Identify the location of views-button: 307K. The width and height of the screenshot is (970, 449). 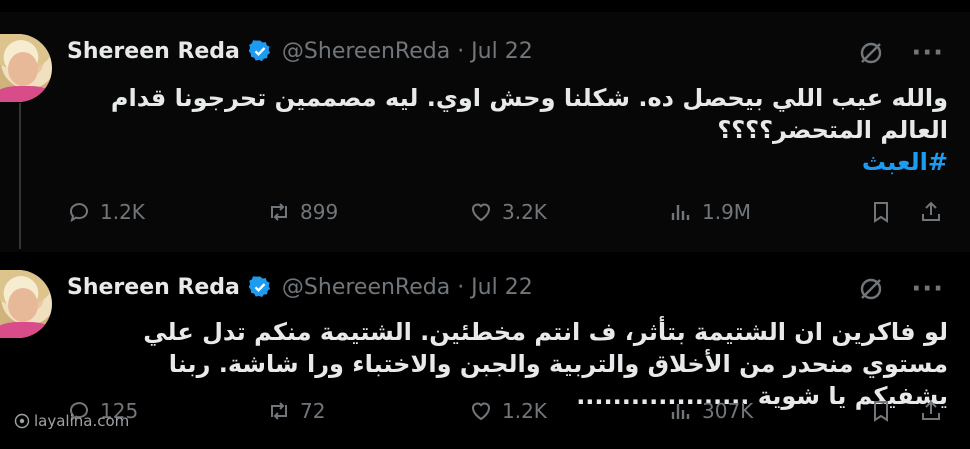
(710, 411).